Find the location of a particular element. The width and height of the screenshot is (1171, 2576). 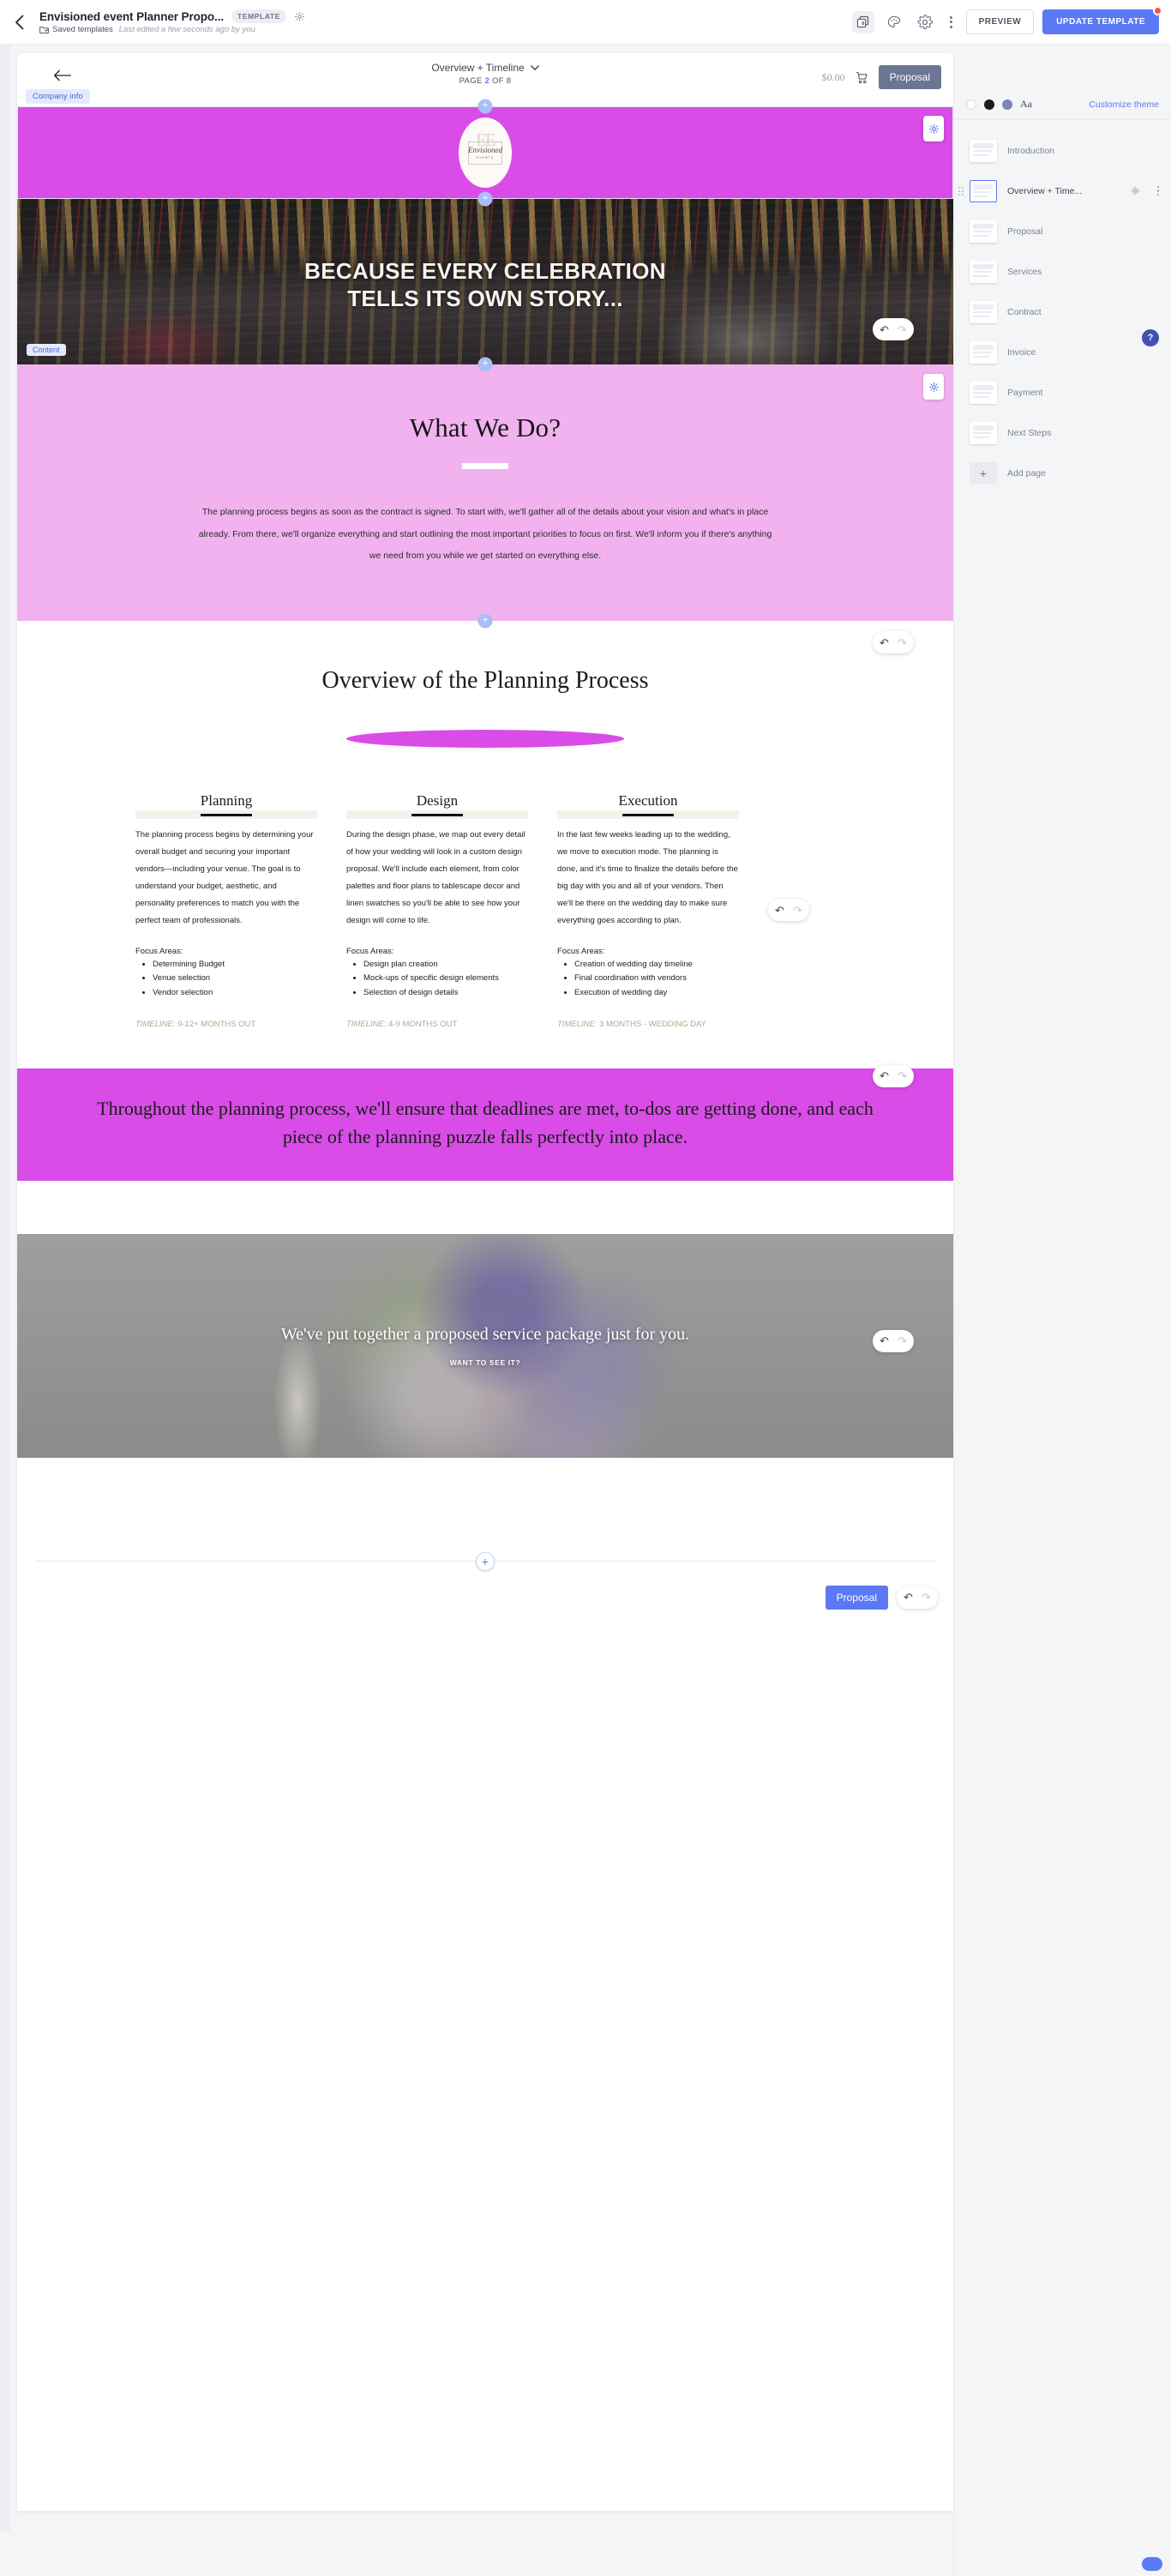

list-item: Mock-ups of specific design elements is located at coordinates (445, 979).